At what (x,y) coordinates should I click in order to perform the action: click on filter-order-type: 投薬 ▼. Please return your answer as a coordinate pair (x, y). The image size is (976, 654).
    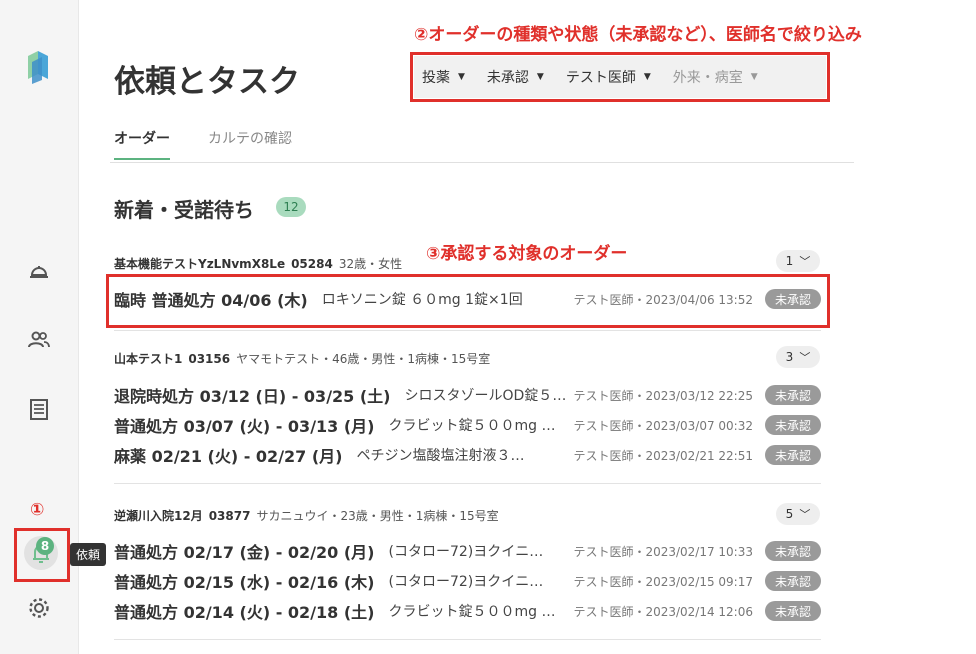
    Looking at the image, I should click on (443, 77).